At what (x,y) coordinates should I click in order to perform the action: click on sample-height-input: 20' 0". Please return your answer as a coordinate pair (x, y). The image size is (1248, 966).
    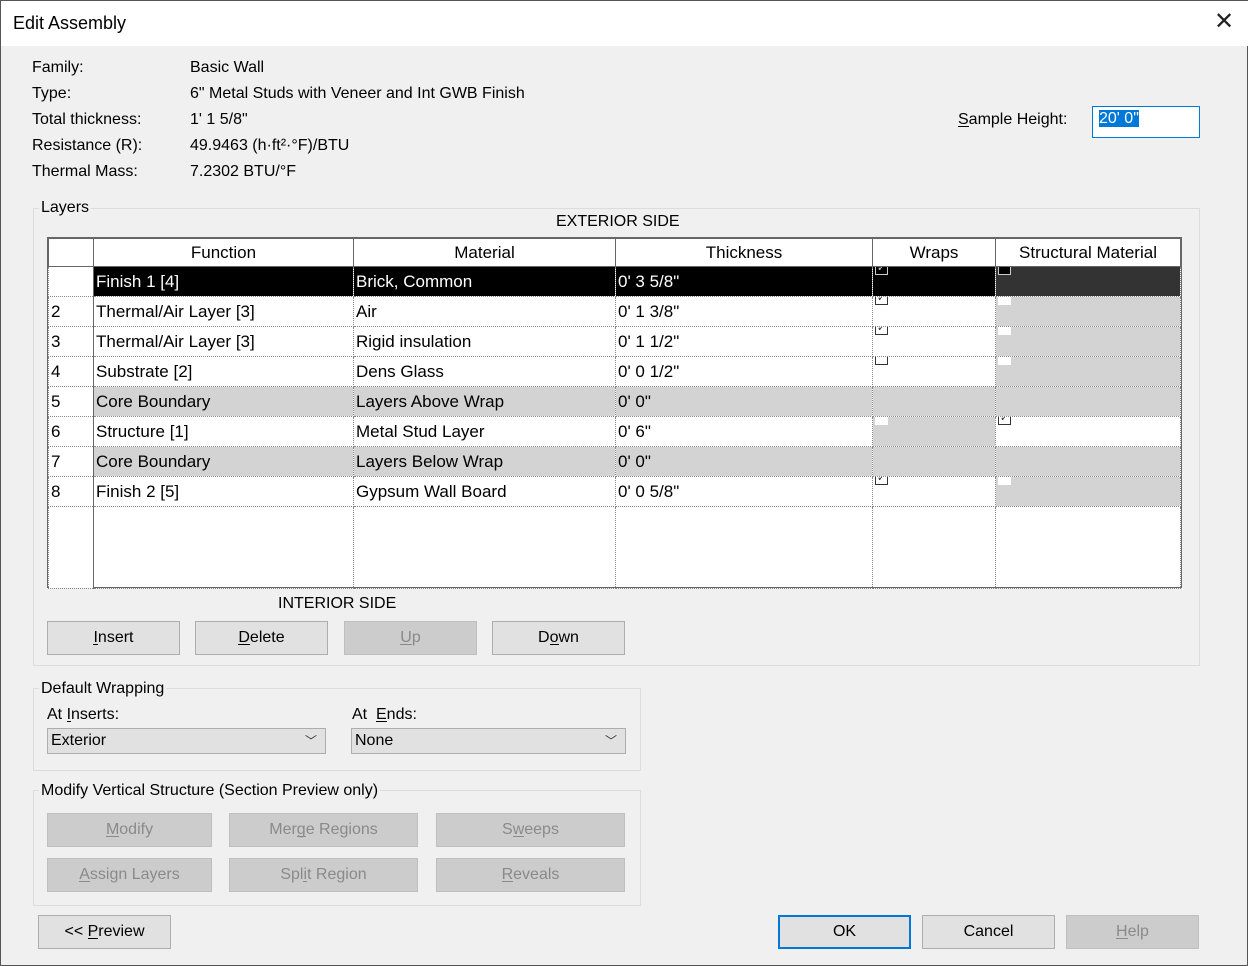
    Looking at the image, I should click on (1146, 122).